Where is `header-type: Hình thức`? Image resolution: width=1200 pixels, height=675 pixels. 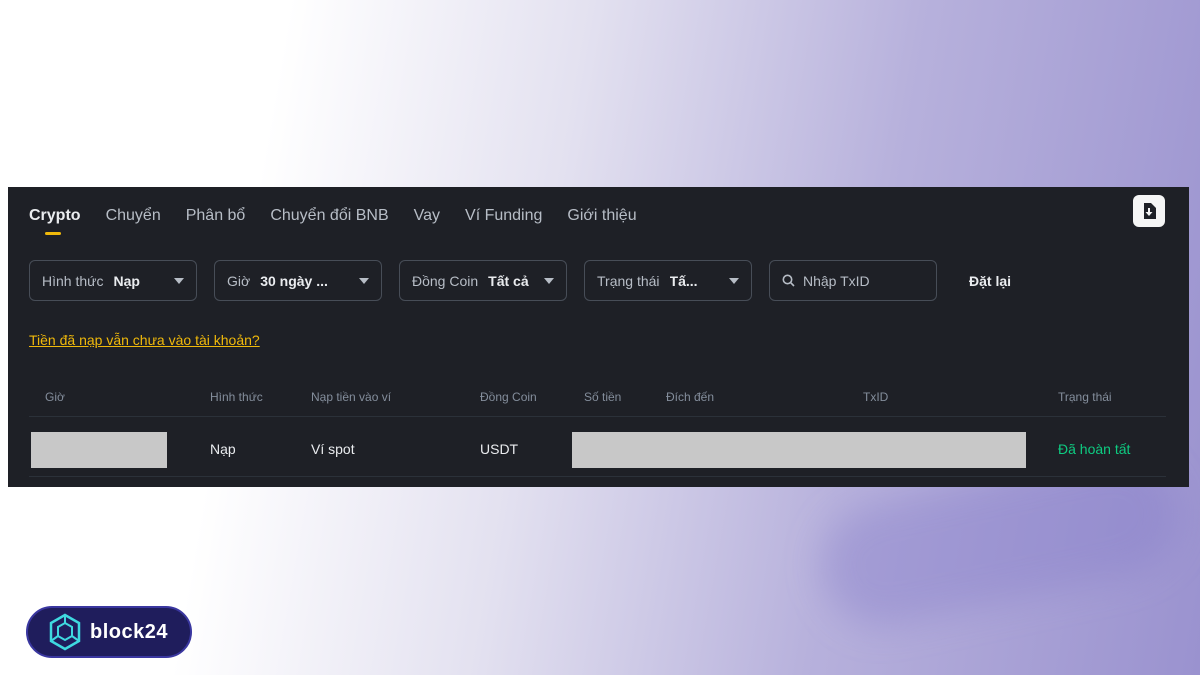
header-type: Hình thức is located at coordinates (236, 397).